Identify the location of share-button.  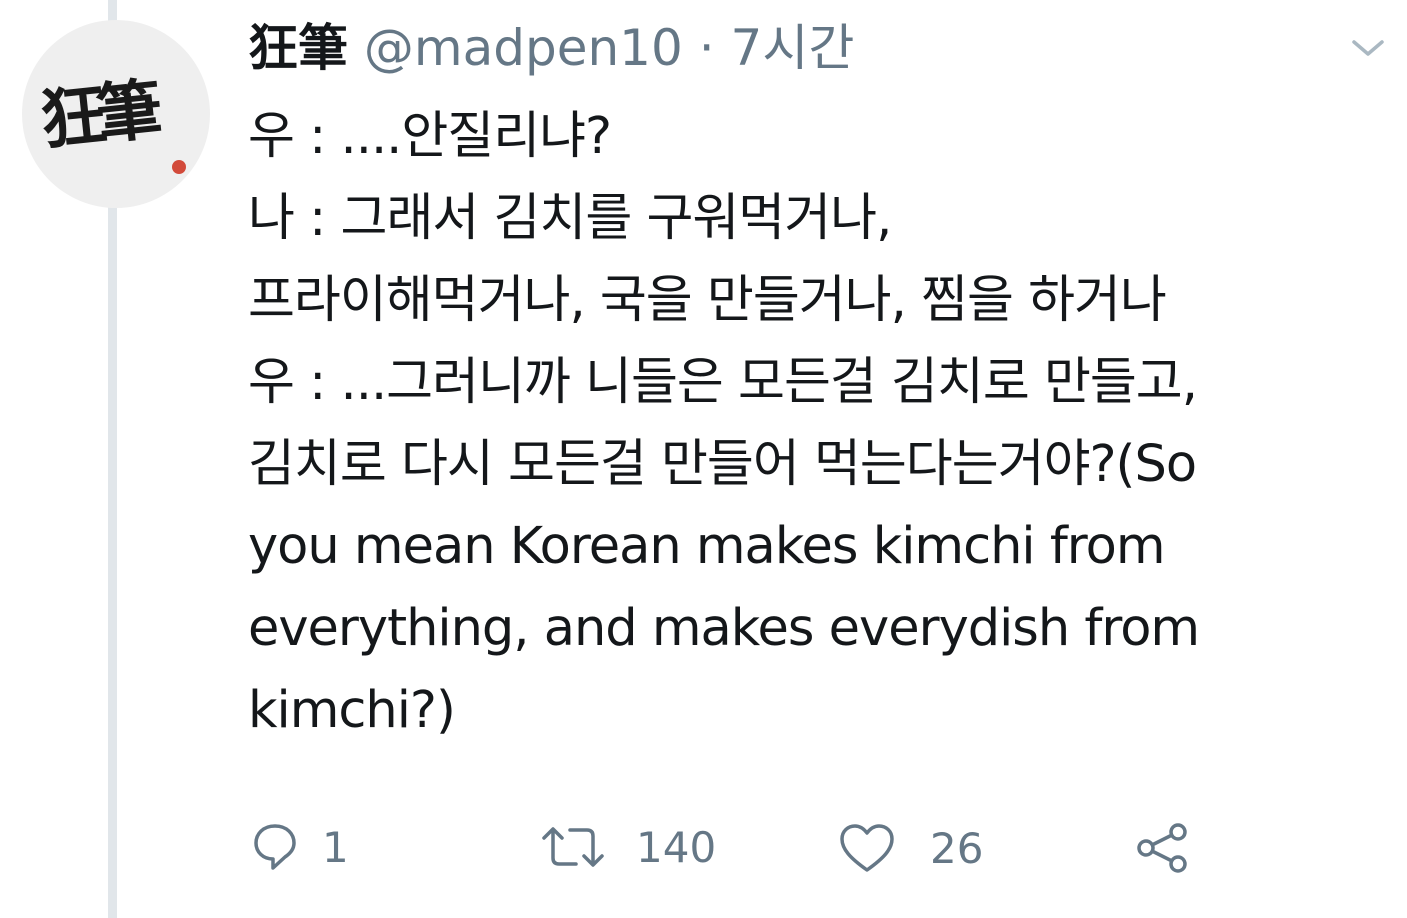
(1163, 848).